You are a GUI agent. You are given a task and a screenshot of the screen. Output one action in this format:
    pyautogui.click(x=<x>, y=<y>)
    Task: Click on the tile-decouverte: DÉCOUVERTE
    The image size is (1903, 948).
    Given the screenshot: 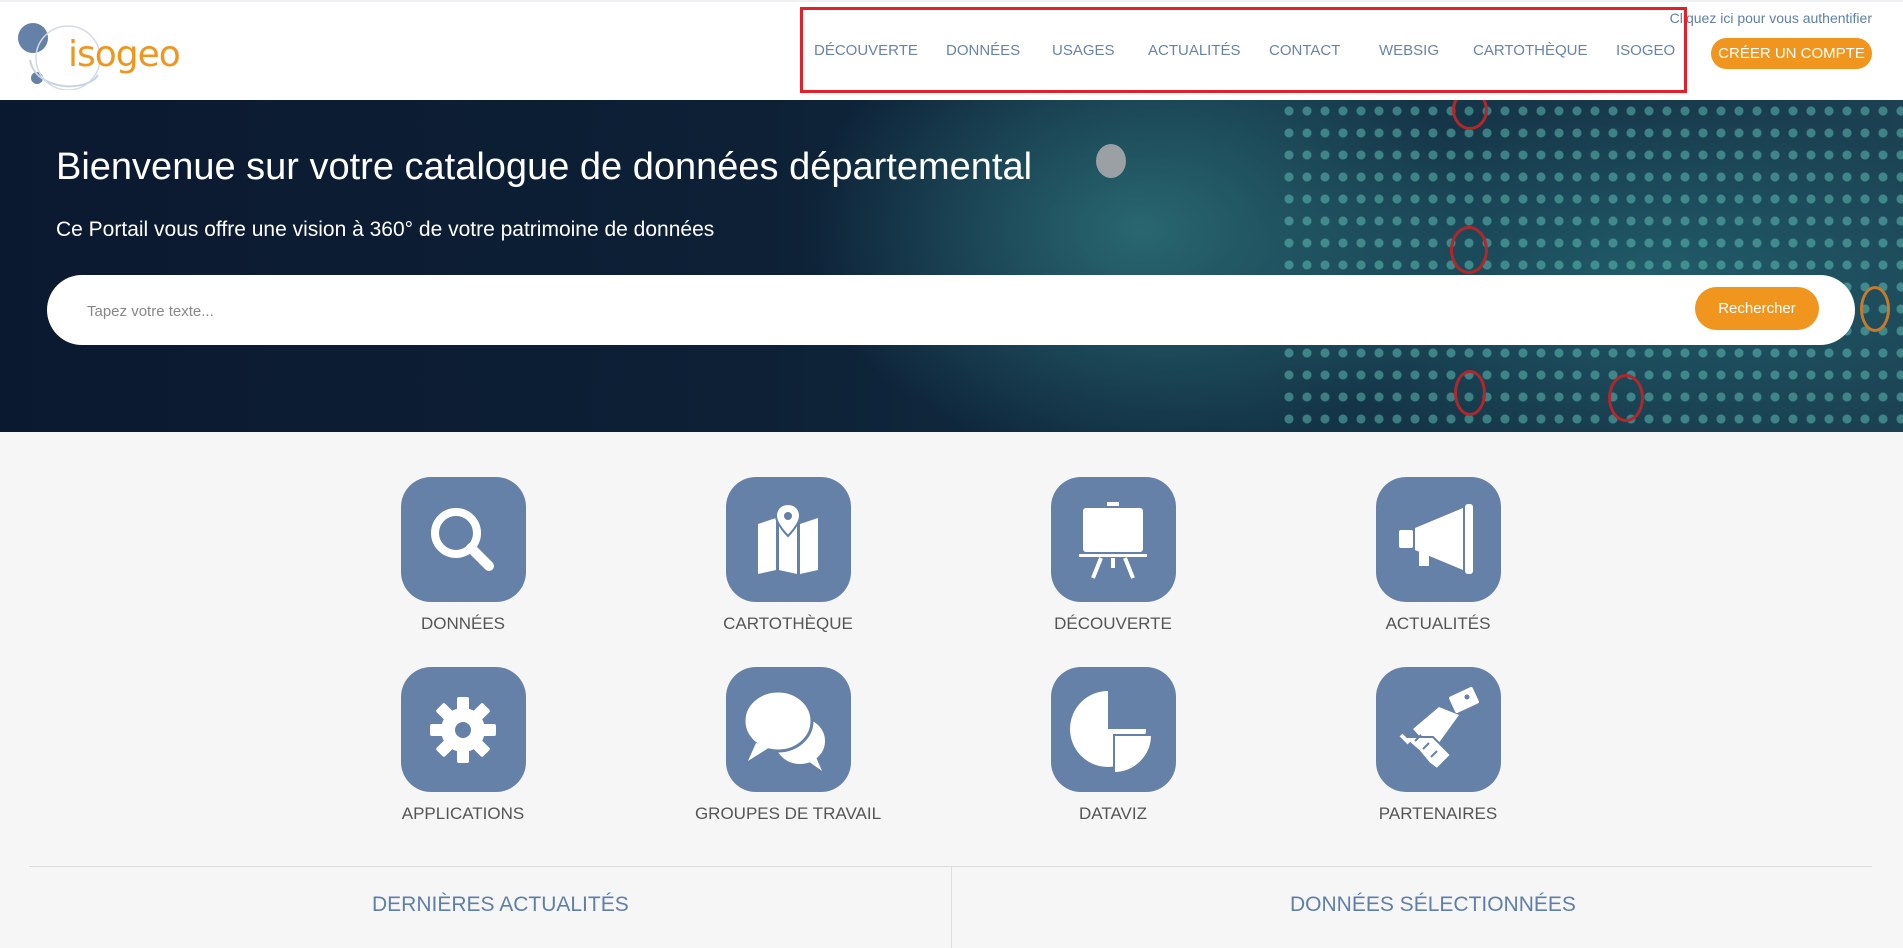 What is the action you would take?
    pyautogui.click(x=1113, y=562)
    